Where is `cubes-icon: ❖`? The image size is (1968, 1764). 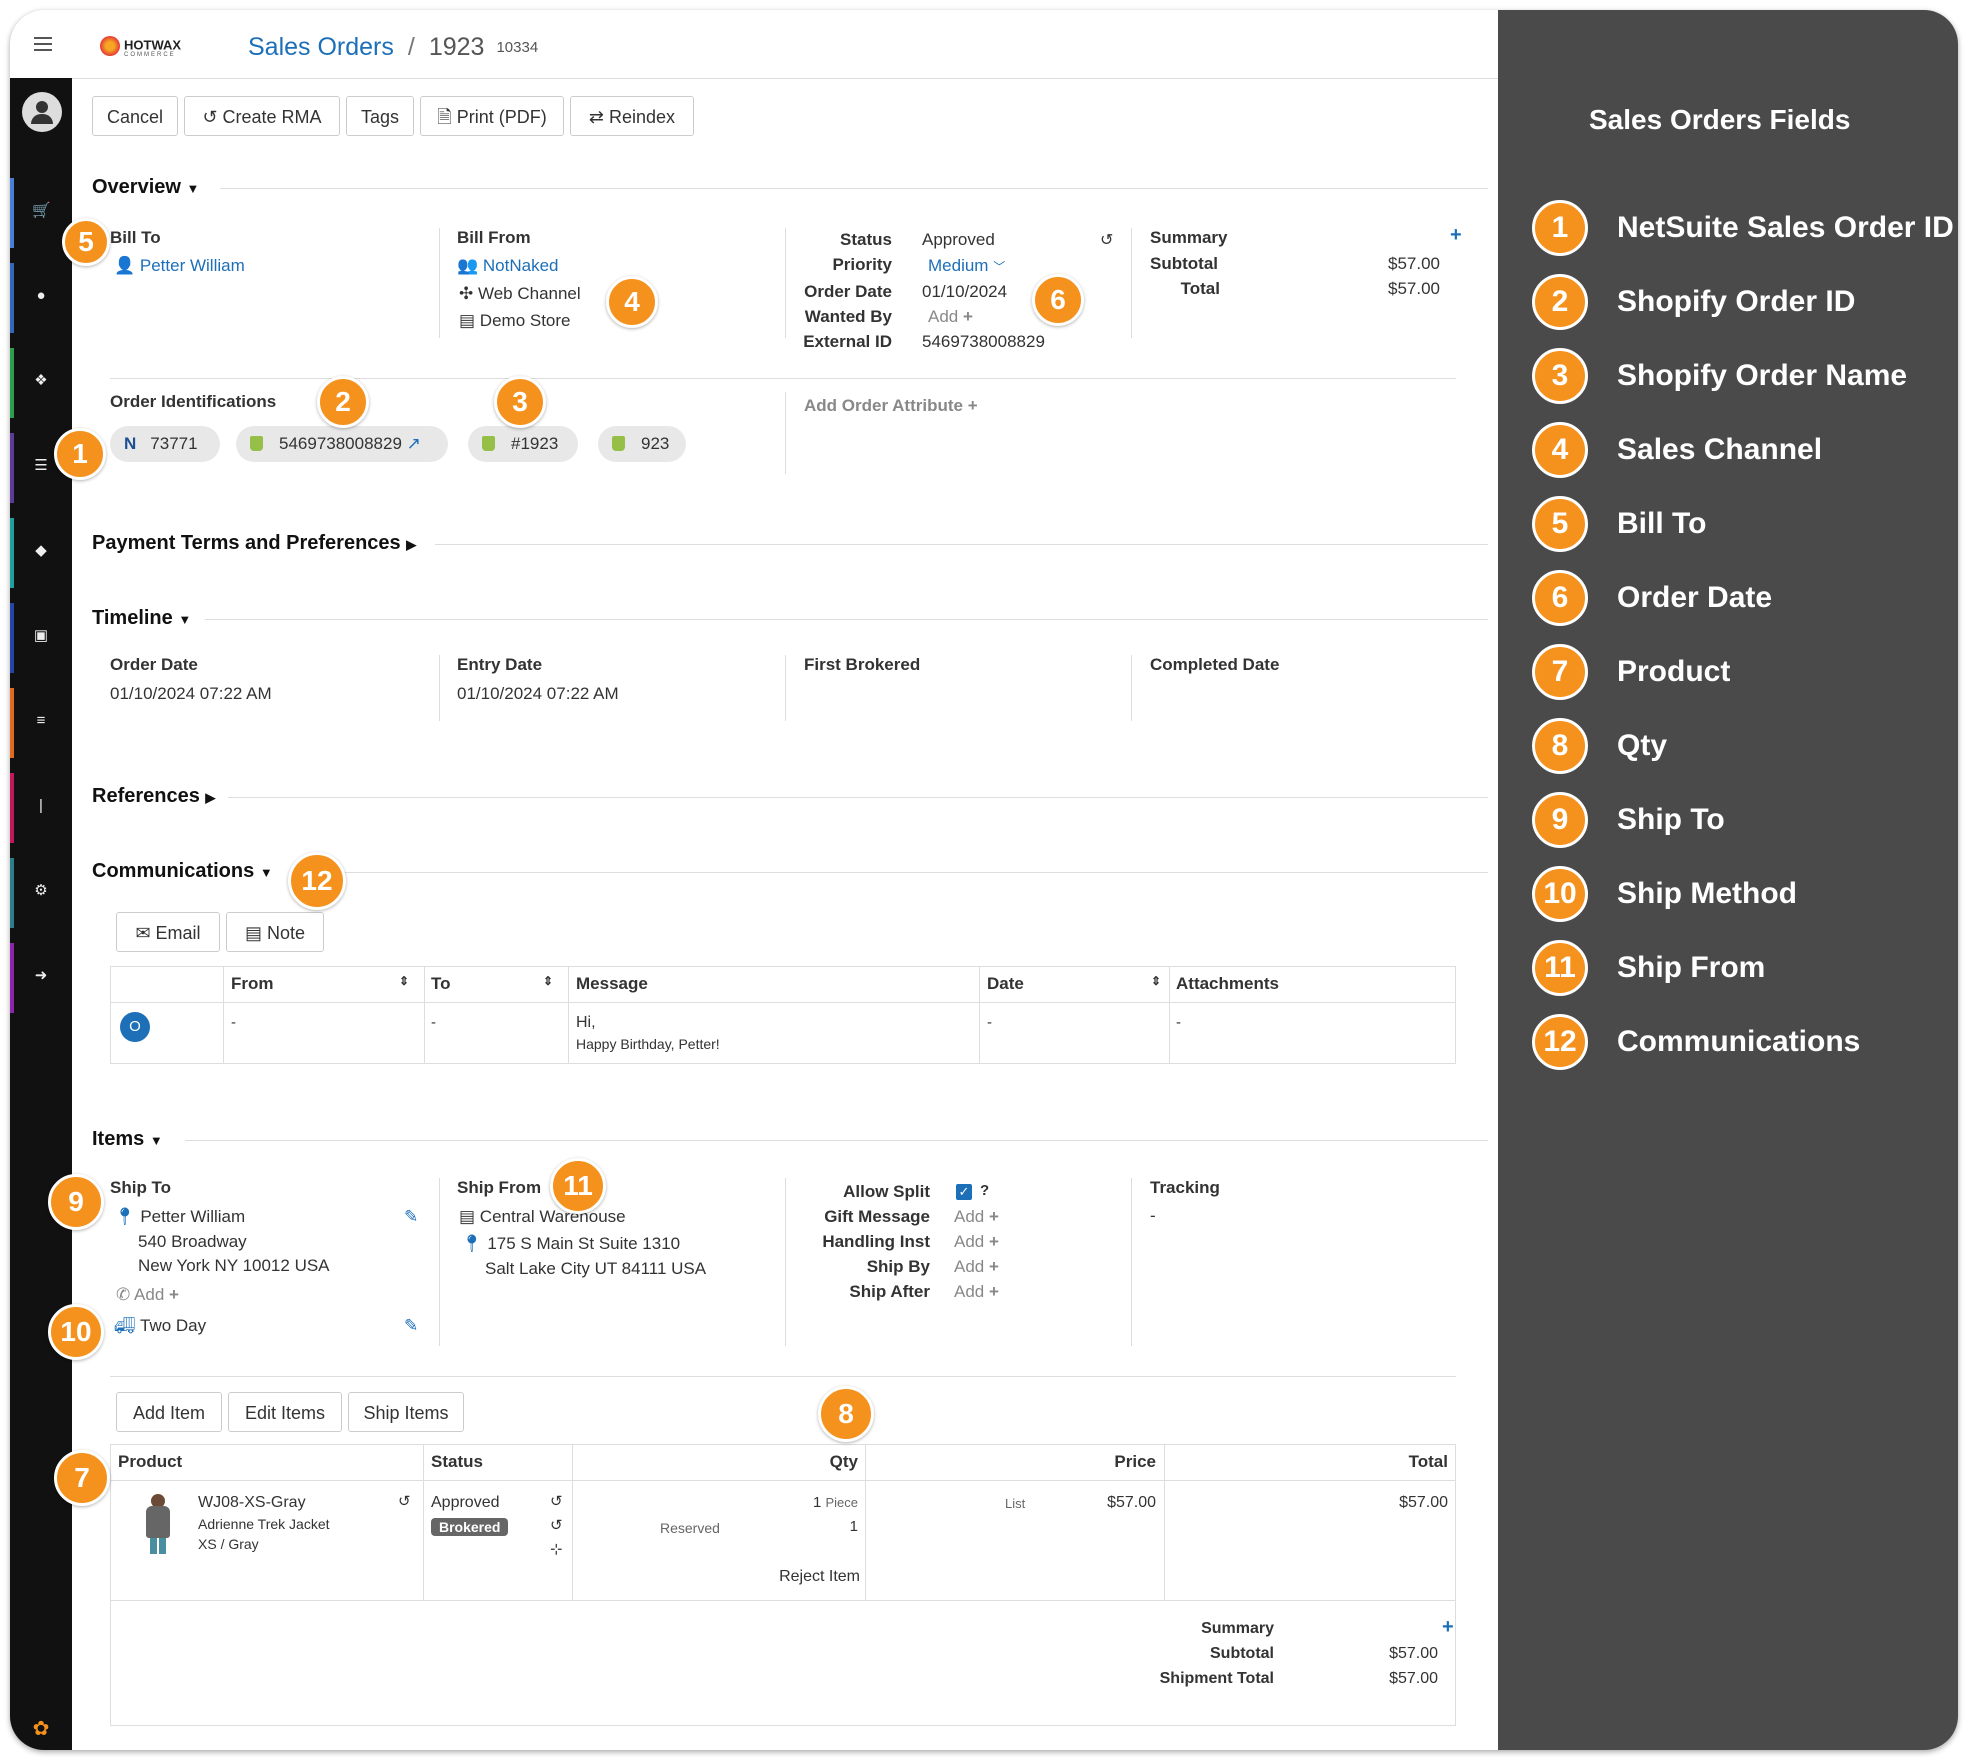 cubes-icon: ❖ is located at coordinates (41, 381).